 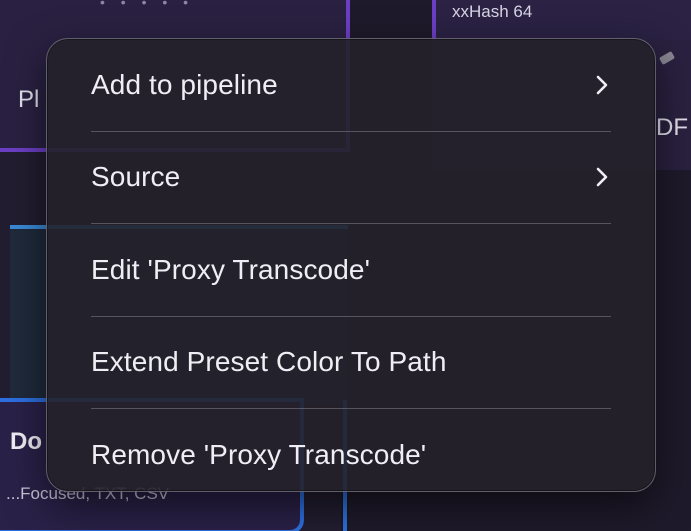 What do you see at coordinates (231, 269) in the screenshot?
I see `menu-item-label: Edit 'Proxy Transcode'` at bounding box center [231, 269].